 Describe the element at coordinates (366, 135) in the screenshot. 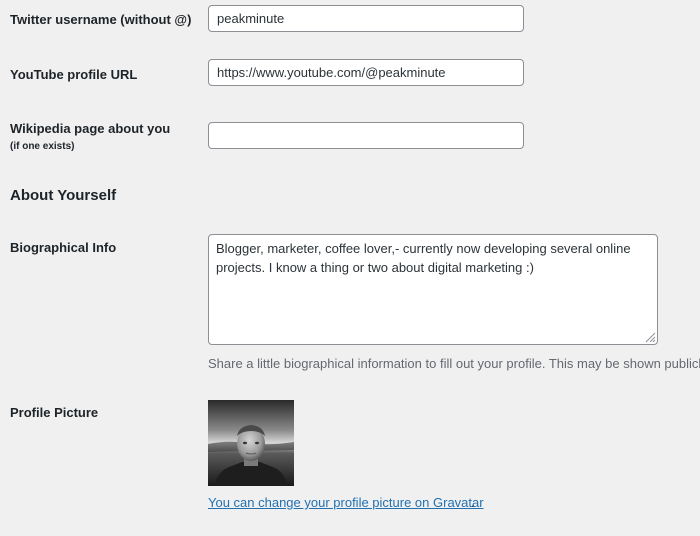

I see `wikipedia-page-input` at that location.